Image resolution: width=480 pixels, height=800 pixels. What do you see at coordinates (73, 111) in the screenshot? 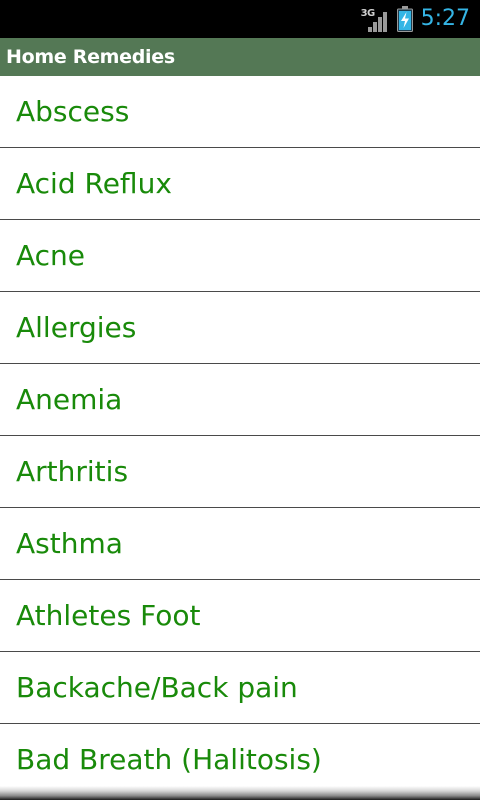
I see `list-item-label: Abscess` at bounding box center [73, 111].